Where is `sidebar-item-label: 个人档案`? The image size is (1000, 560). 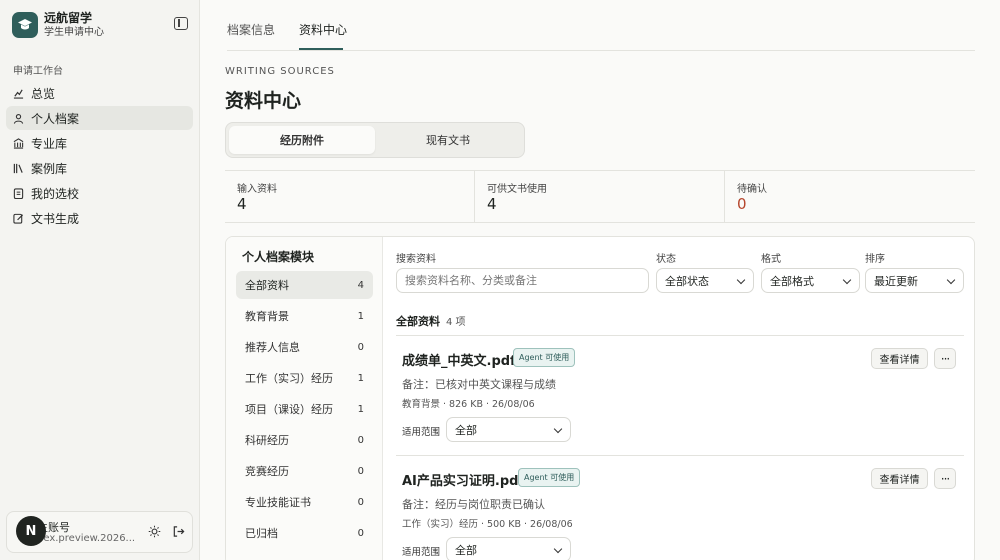
sidebar-item-label: 个人档案 is located at coordinates (55, 118).